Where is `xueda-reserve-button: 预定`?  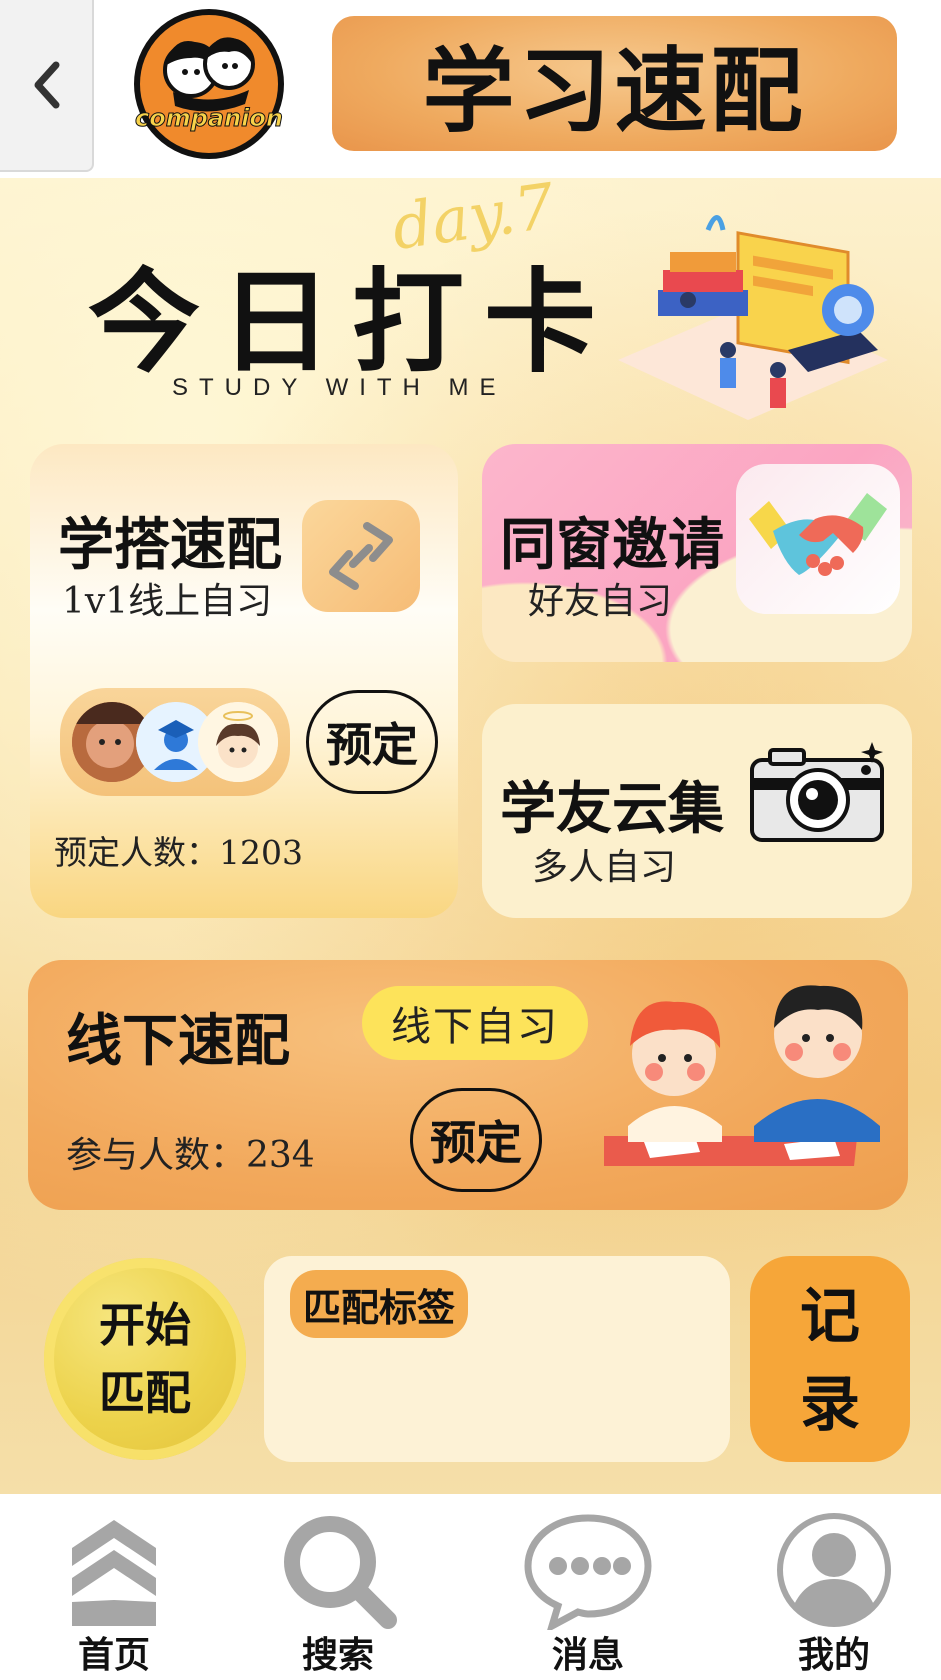
xueda-reserve-button: 预定 is located at coordinates (372, 742).